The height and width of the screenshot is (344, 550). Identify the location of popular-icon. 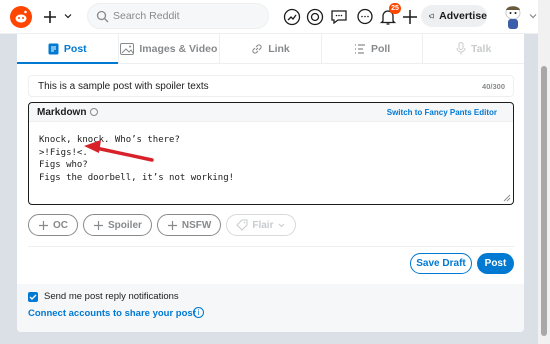
(292, 17).